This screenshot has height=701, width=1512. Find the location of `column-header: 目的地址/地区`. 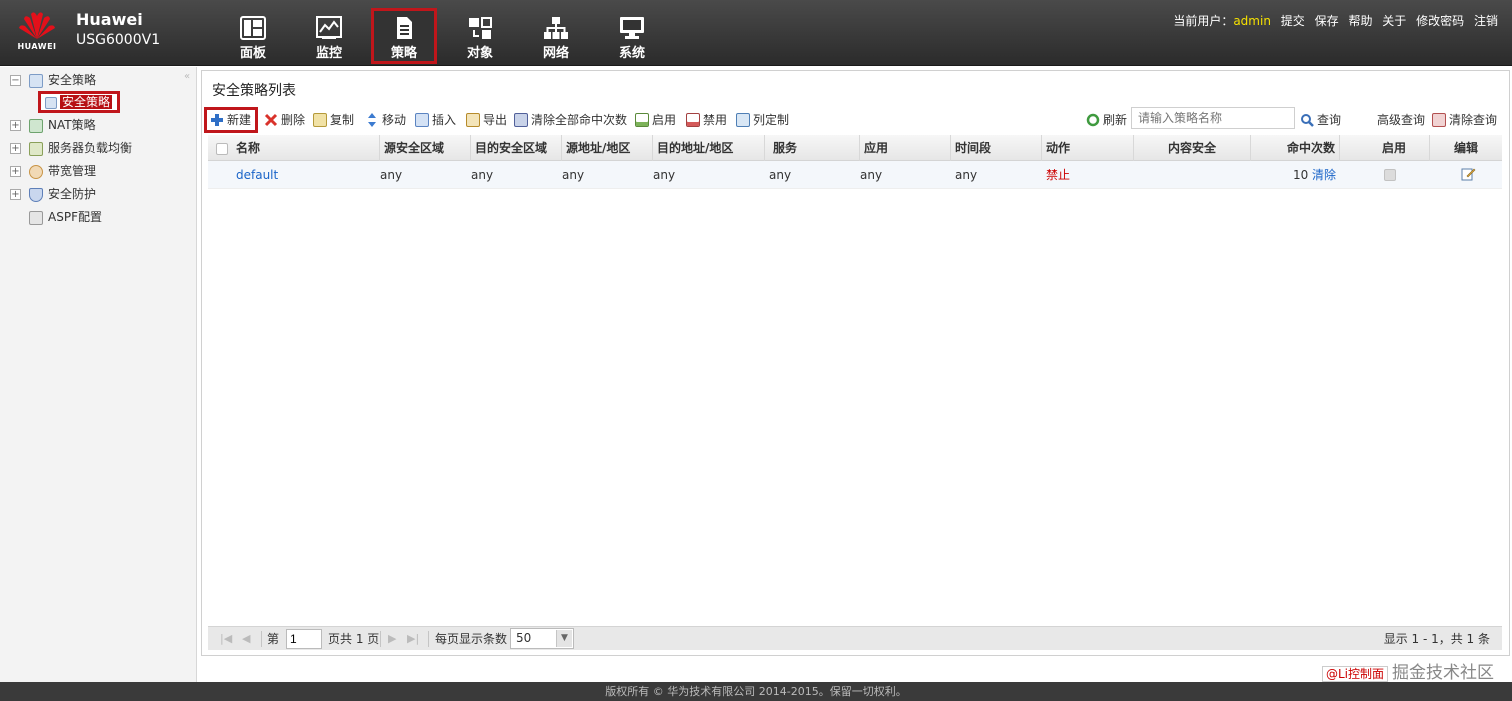

column-header: 目的地址/地区 is located at coordinates (709, 148).